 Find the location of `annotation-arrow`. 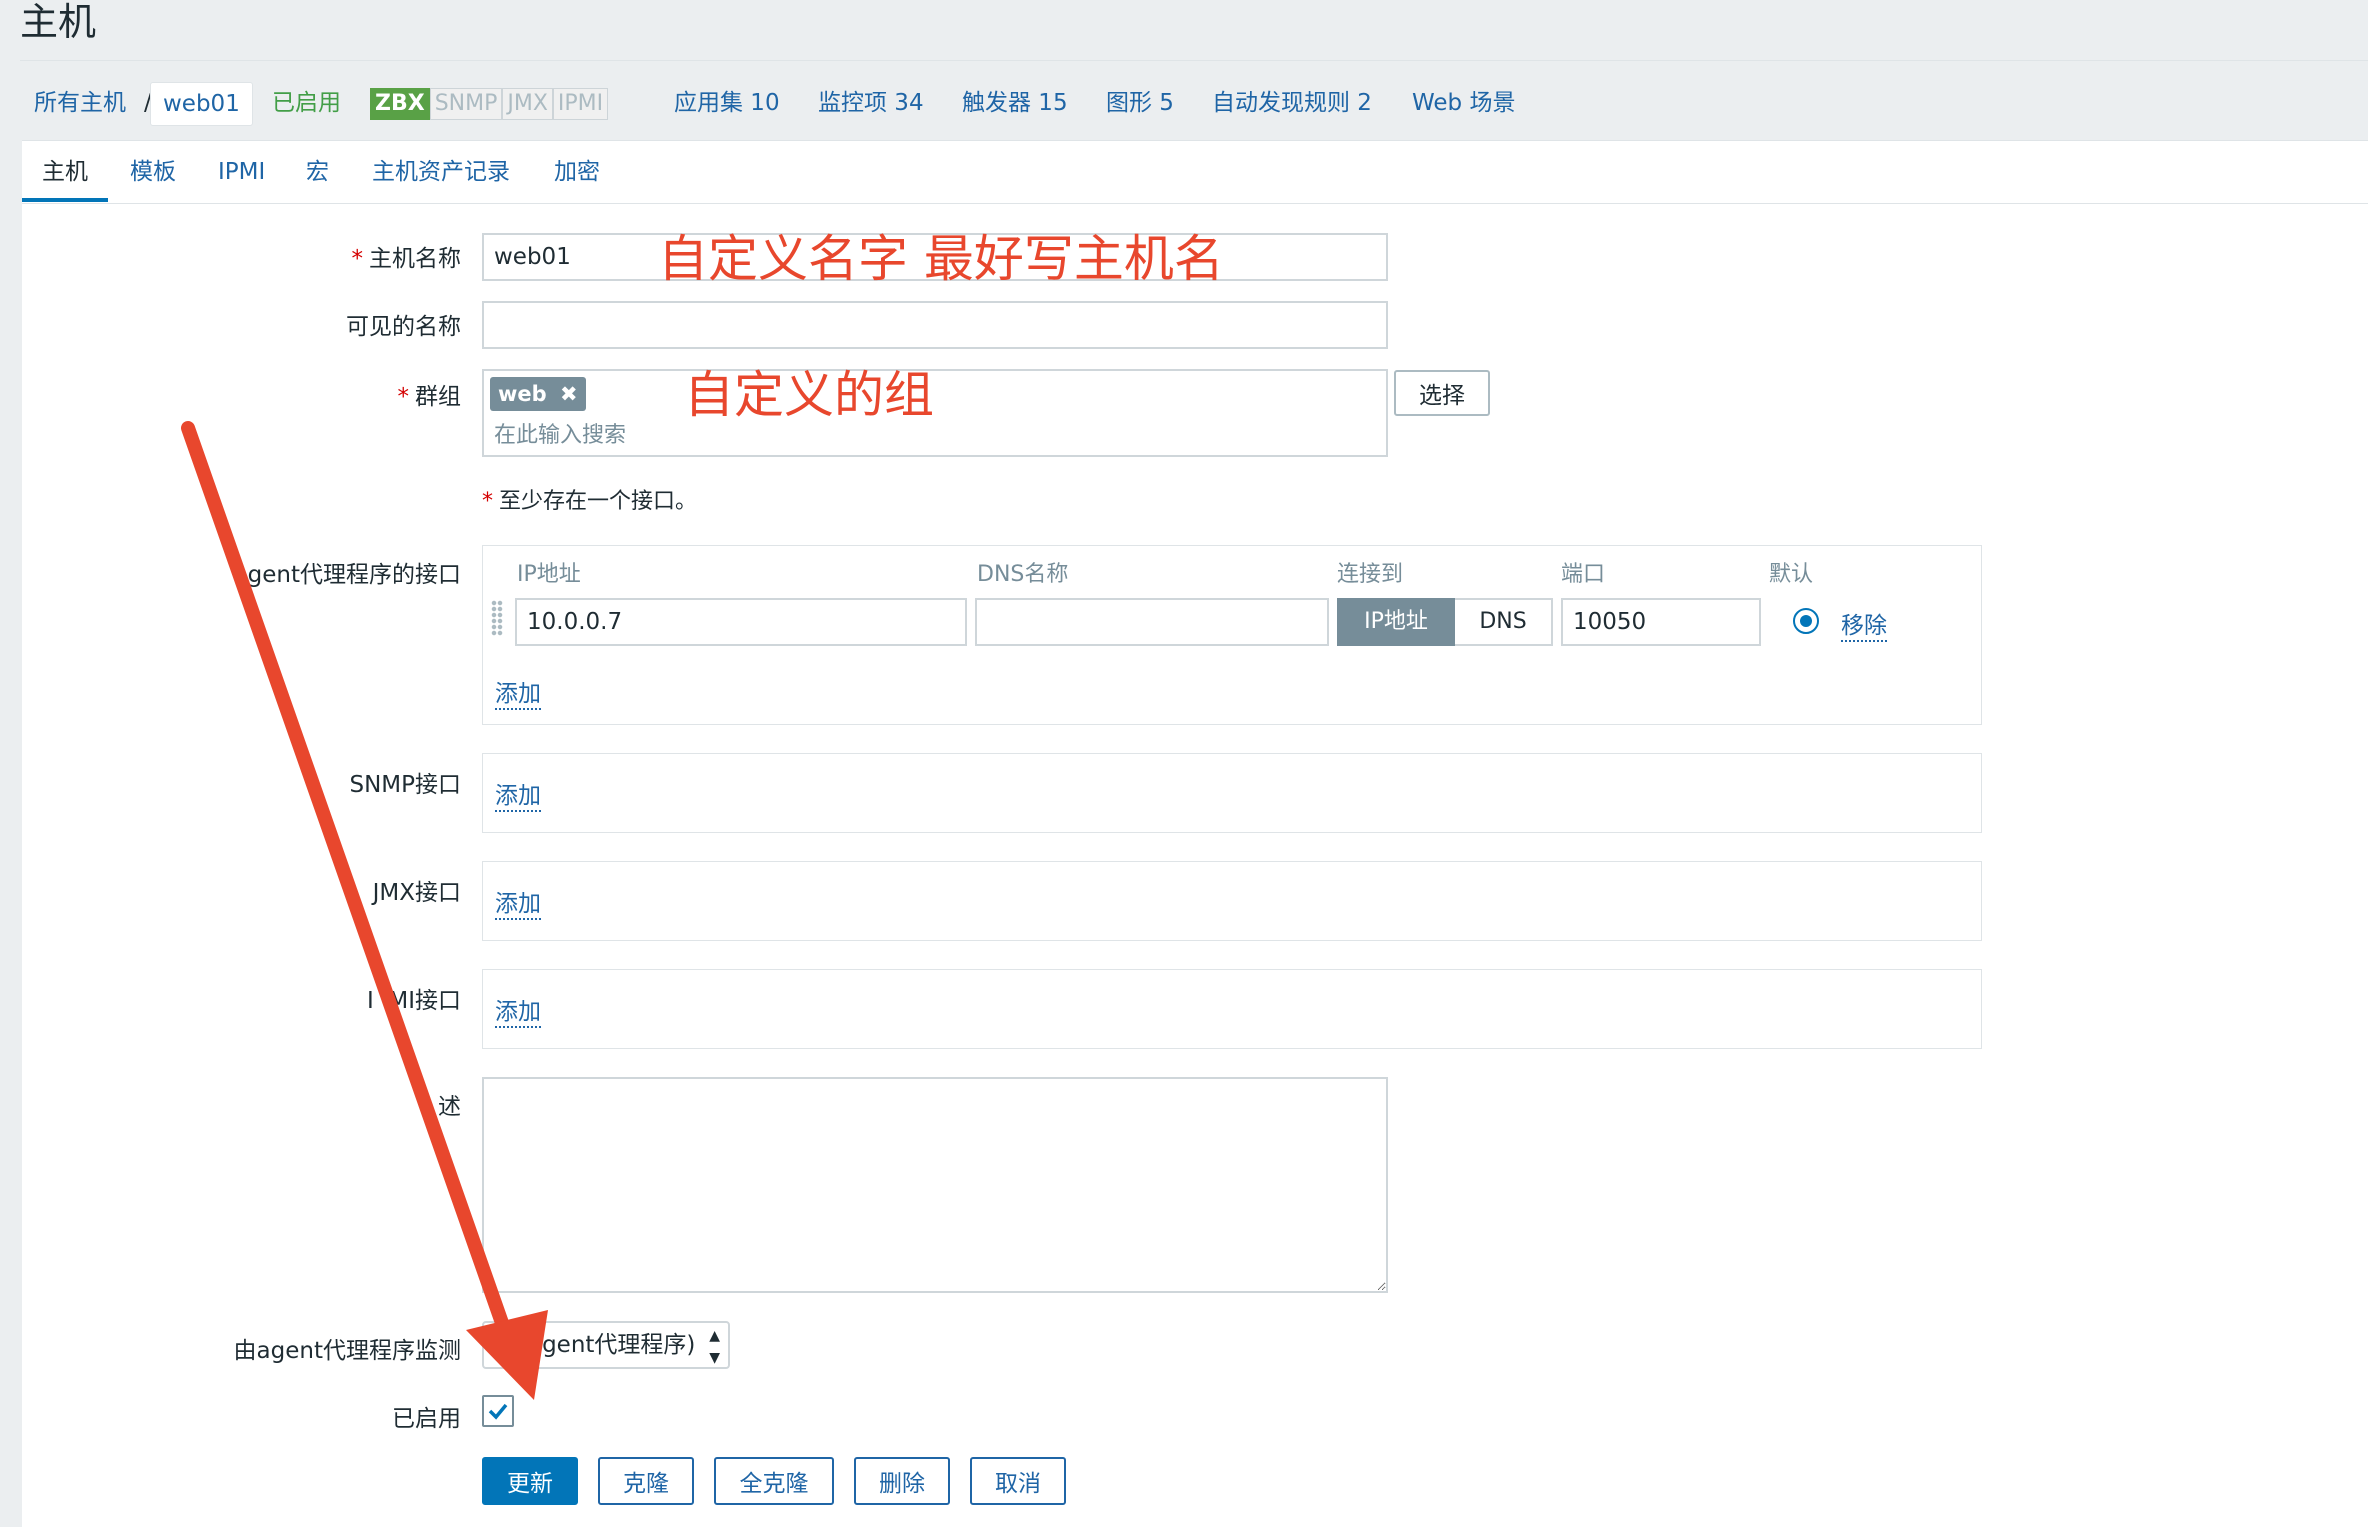

annotation-arrow is located at coordinates (364, 910).